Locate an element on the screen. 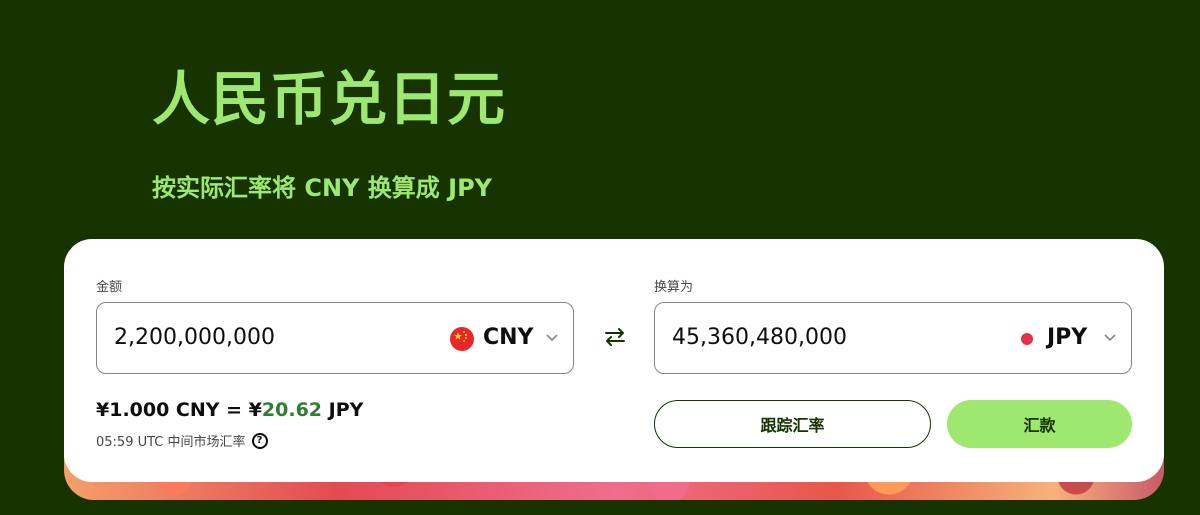  converted-currency-code: JPY is located at coordinates (1067, 337).